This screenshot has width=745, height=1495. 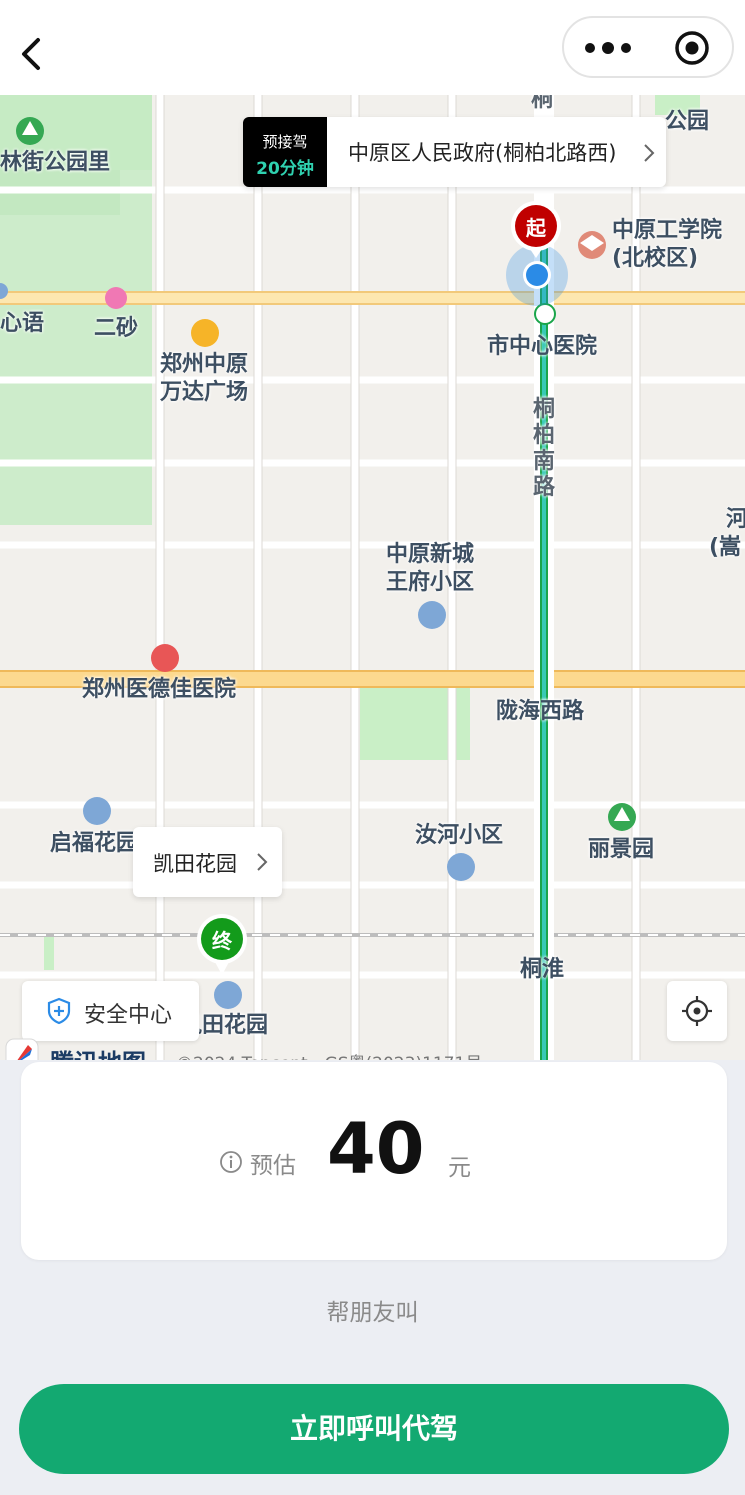 What do you see at coordinates (540, 711) in the screenshot?
I see `road-longhai-west: 陇海西路` at bounding box center [540, 711].